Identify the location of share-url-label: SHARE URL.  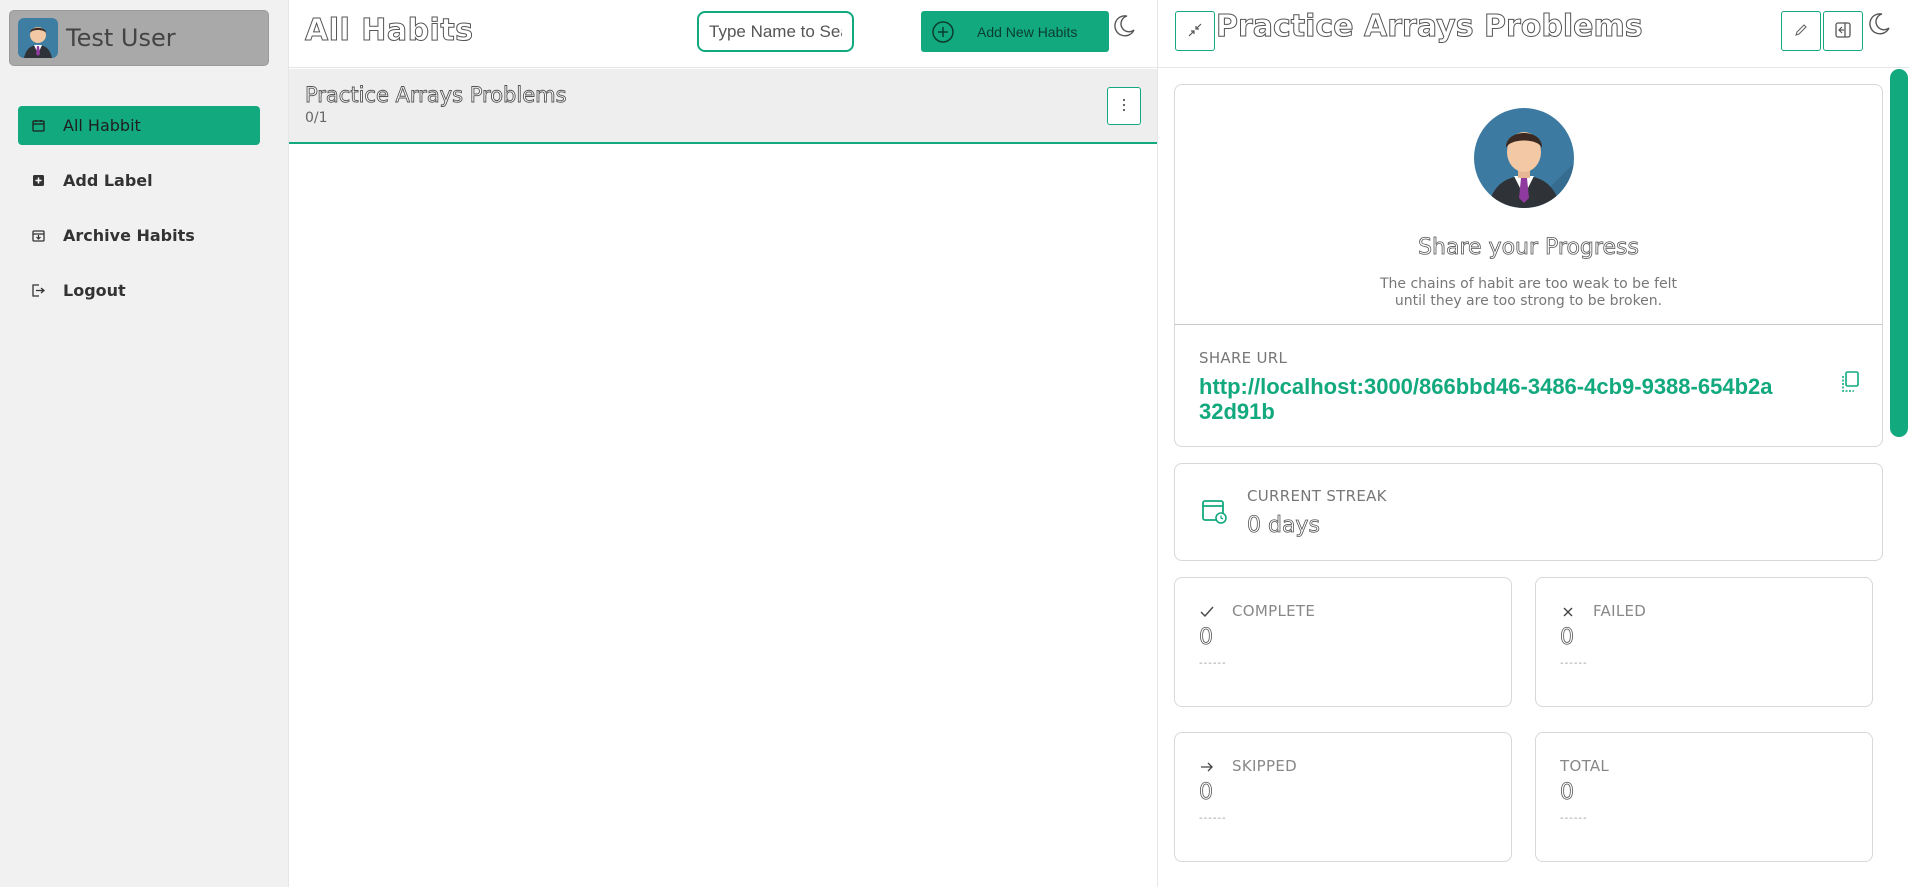
(1243, 358).